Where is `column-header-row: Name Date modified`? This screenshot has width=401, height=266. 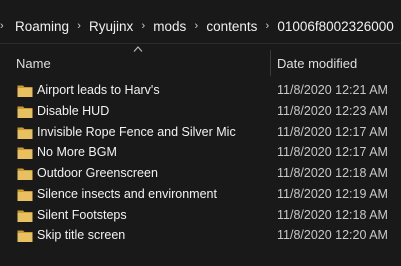 column-header-row: Name Date modified is located at coordinates (200, 61).